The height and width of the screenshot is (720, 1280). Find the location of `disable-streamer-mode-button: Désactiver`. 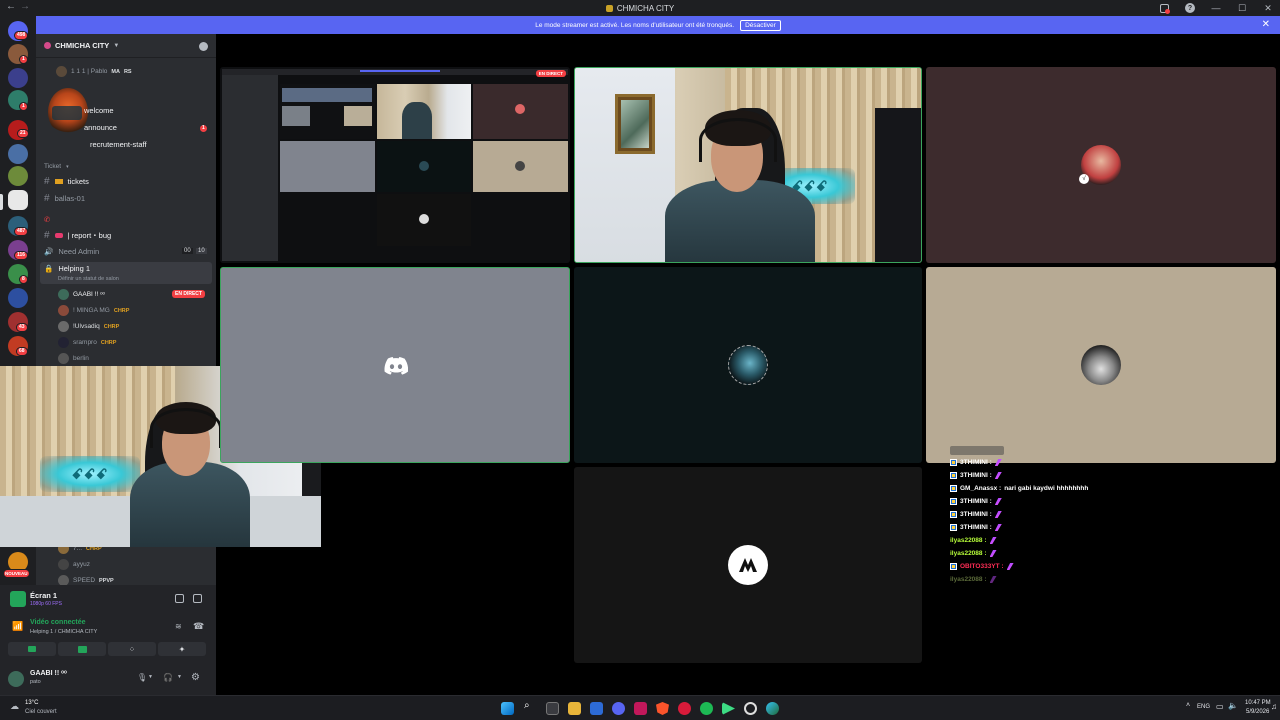

disable-streamer-mode-button: Désactiver is located at coordinates (760, 25).